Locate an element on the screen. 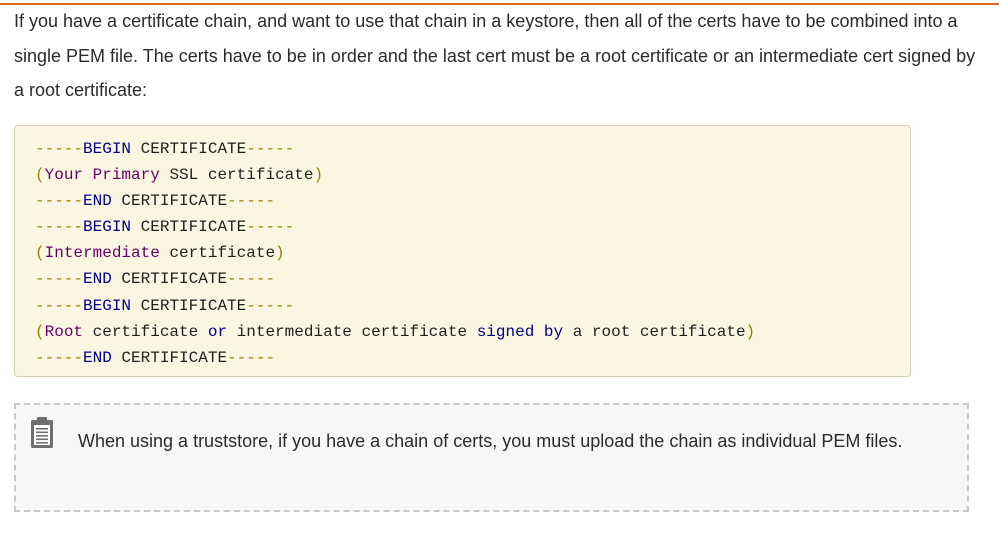  code-line: (Your Primary SSL certificate) is located at coordinates (395, 175).